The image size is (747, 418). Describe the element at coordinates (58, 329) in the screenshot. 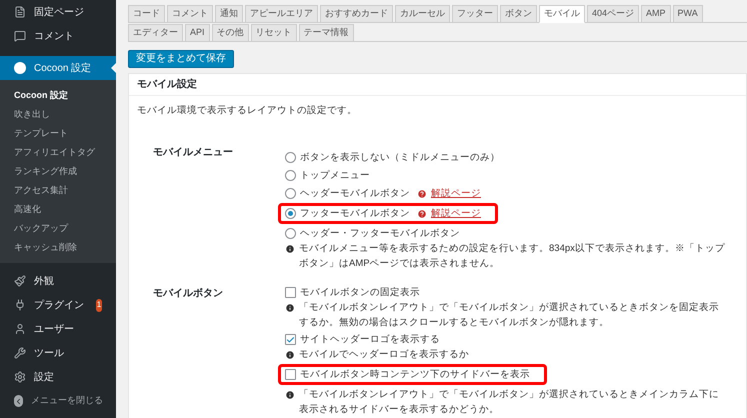

I see `sidebar-item: ユーザー` at that location.